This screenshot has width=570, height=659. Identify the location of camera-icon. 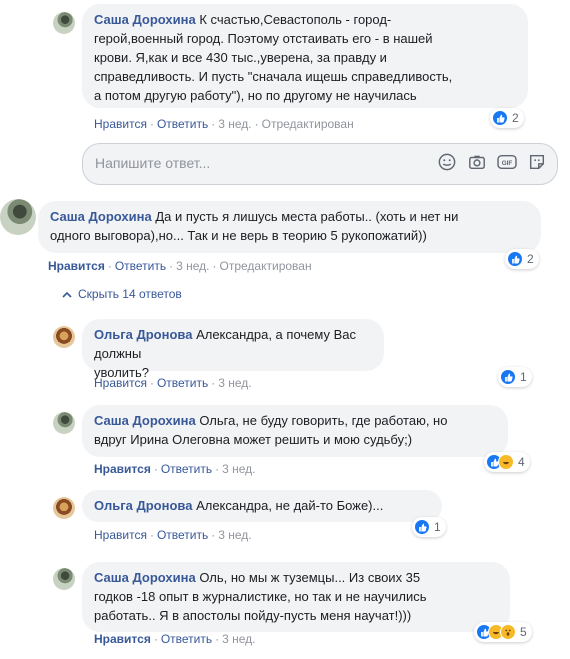
(477, 162).